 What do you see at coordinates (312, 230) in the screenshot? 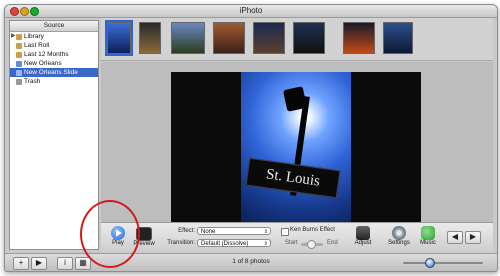
I see `ken-burns-label: Ken Burns Effect` at bounding box center [312, 230].